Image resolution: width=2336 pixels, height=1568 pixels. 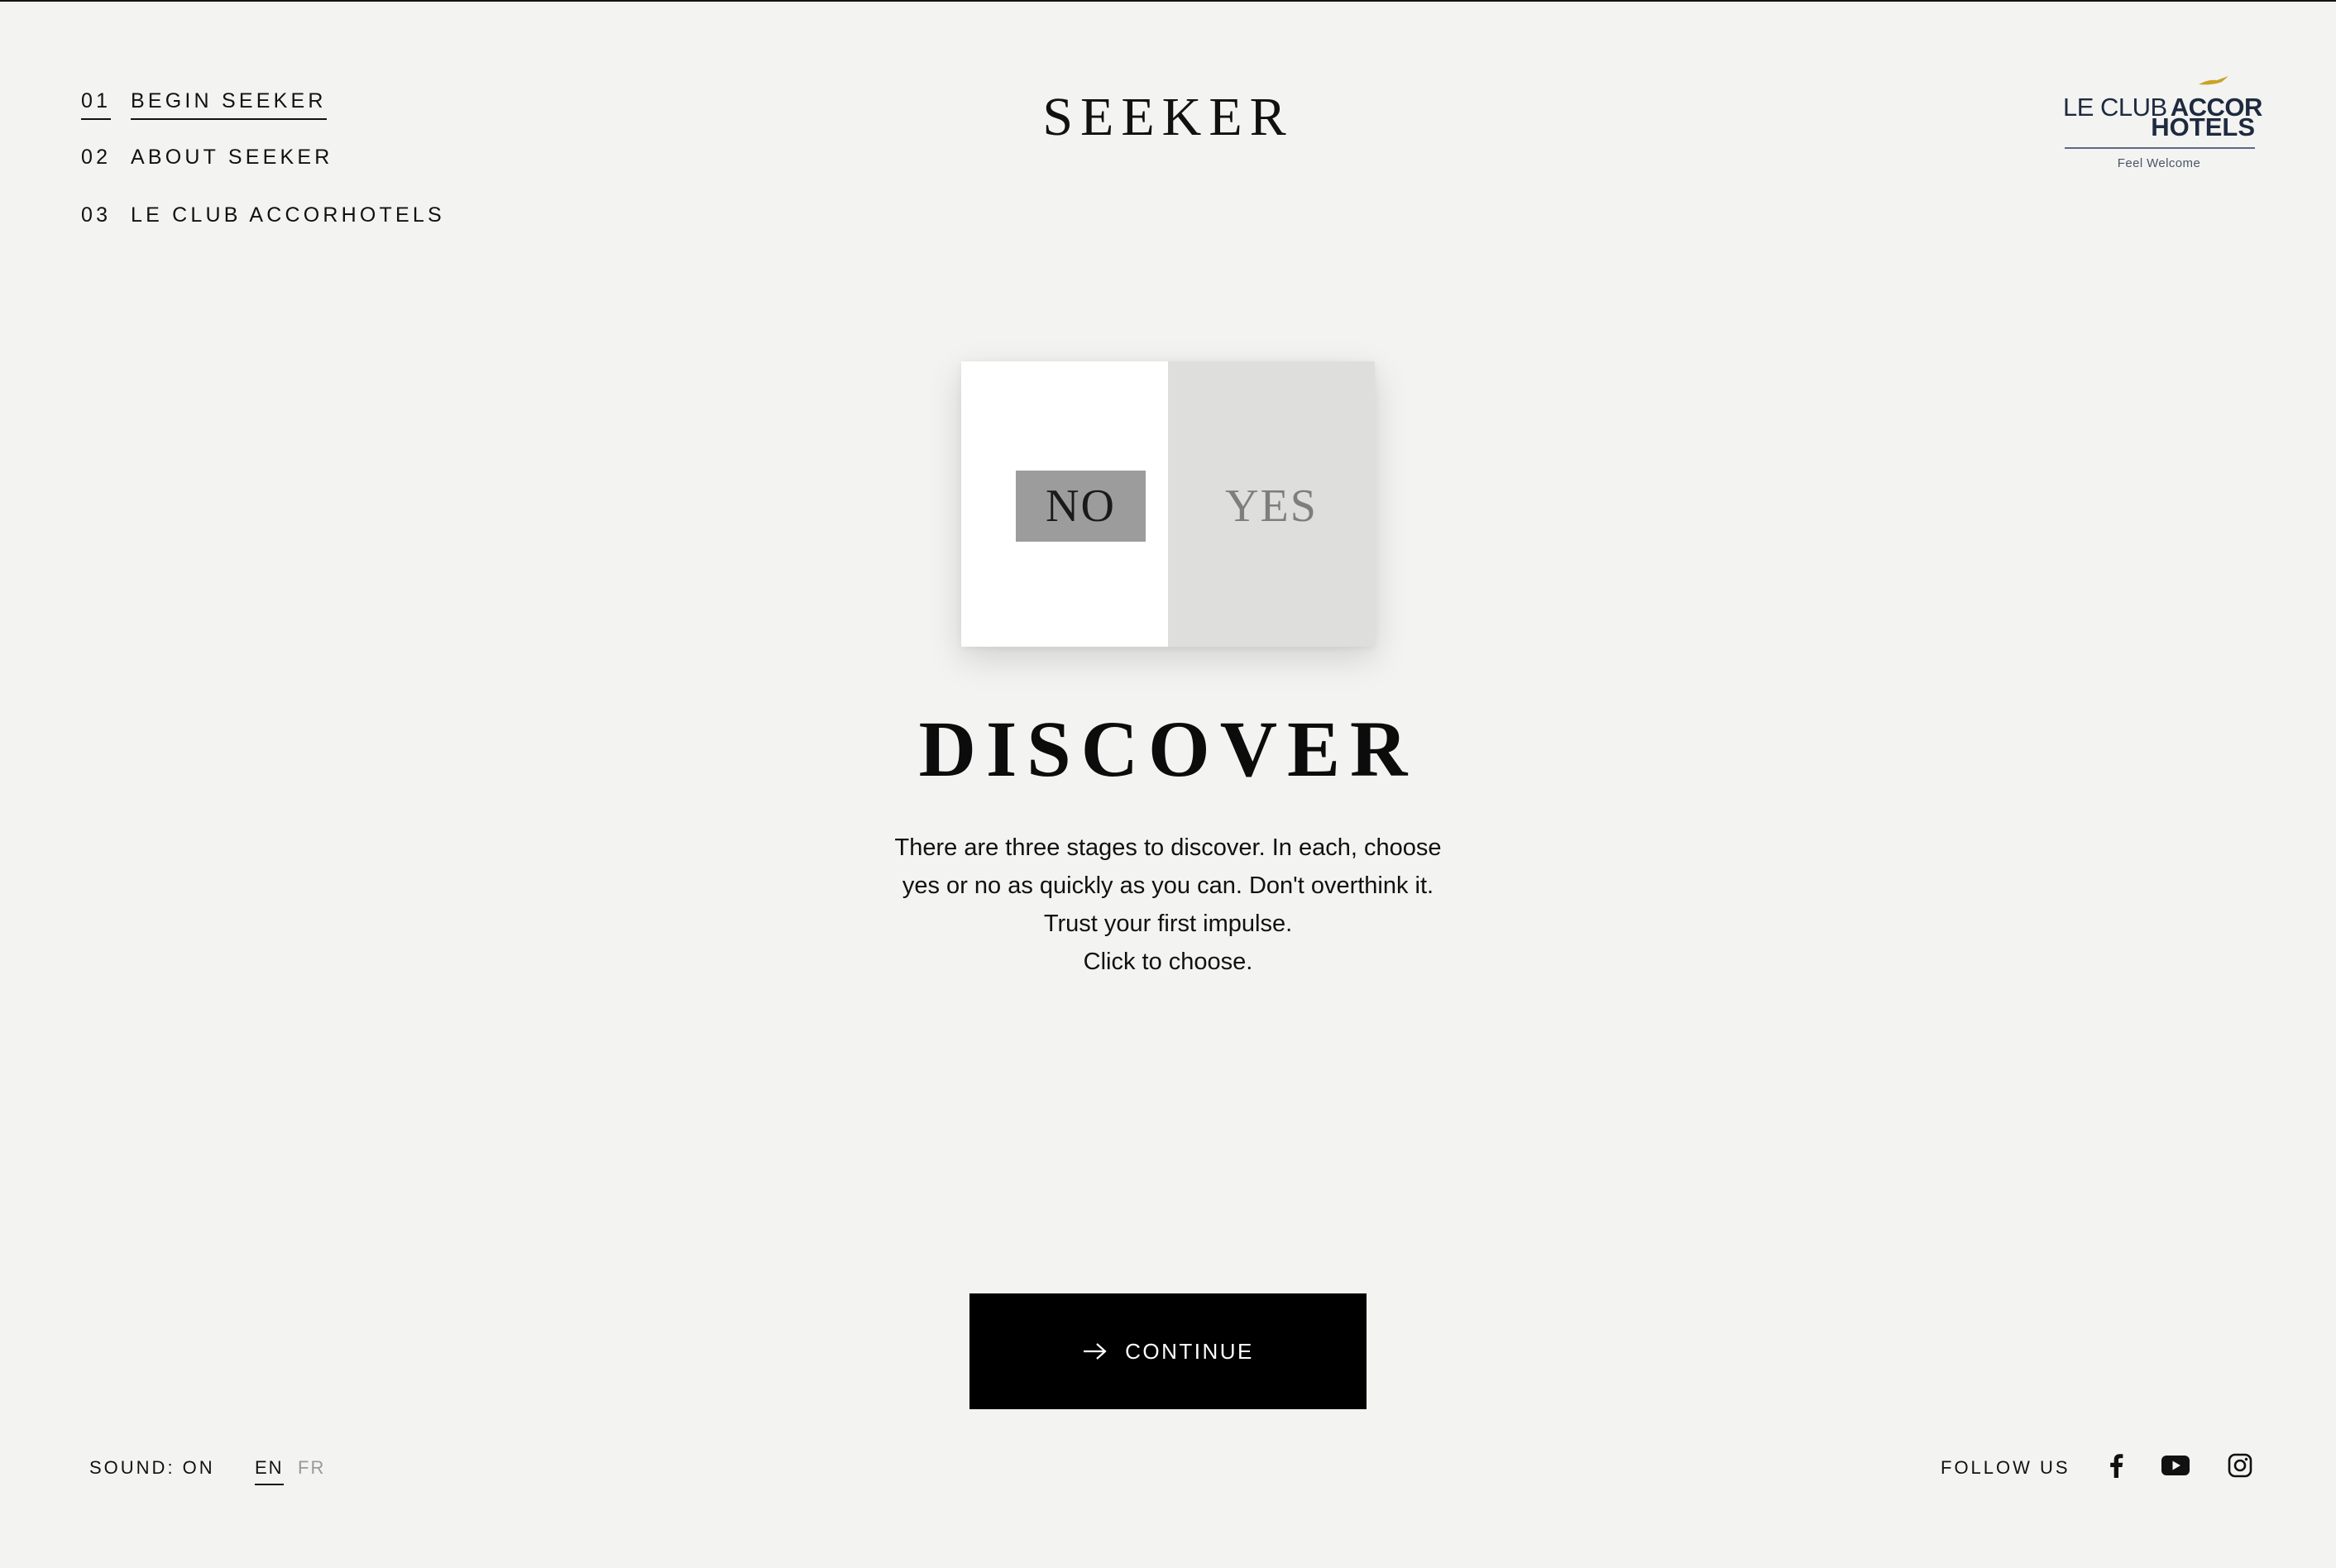 What do you see at coordinates (1168, 962) in the screenshot?
I see `instructions-line: Click to choose.` at bounding box center [1168, 962].